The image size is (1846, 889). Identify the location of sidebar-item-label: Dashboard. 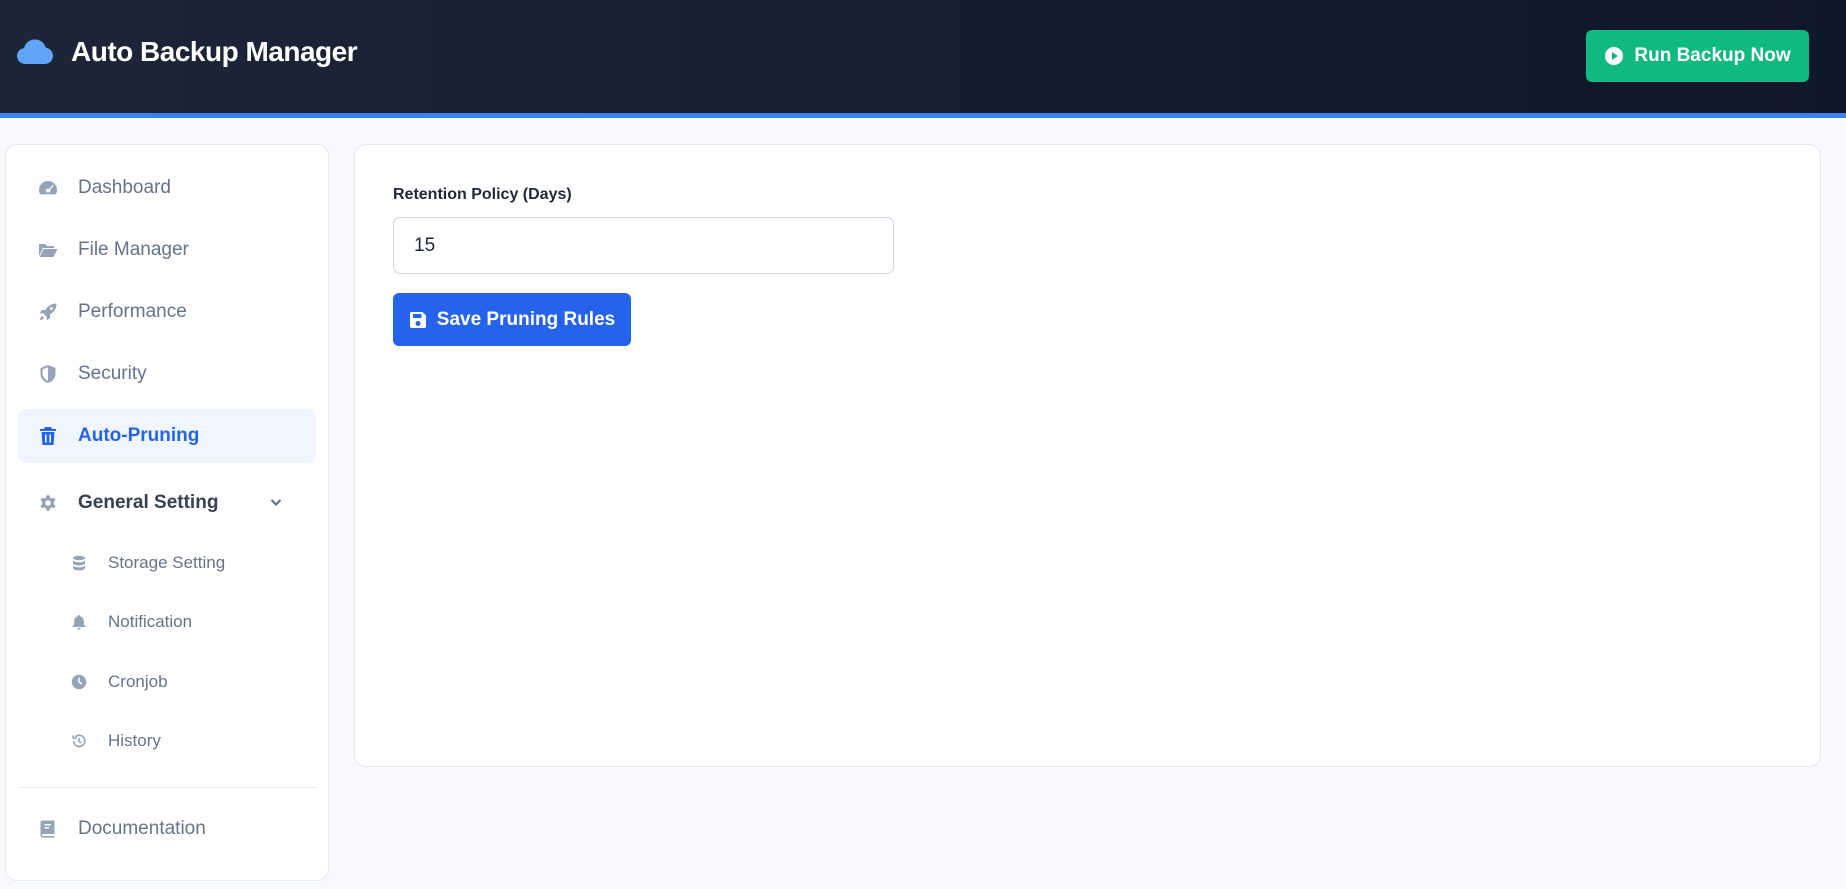
(124, 187).